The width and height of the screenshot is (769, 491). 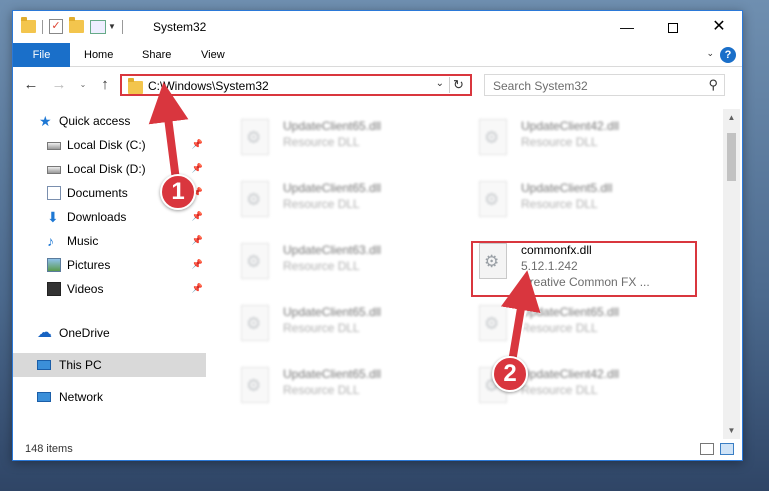 What do you see at coordinates (59, 85) in the screenshot?
I see `forward-button: →` at bounding box center [59, 85].